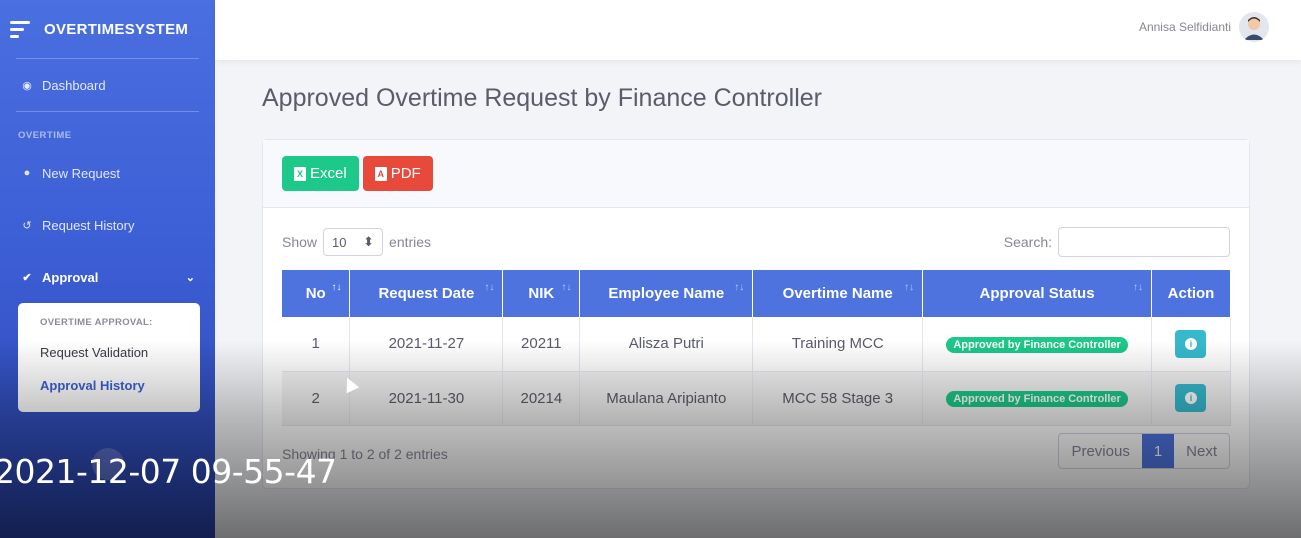  What do you see at coordinates (838, 344) in the screenshot?
I see `cell-overtime-name: Training MCC` at bounding box center [838, 344].